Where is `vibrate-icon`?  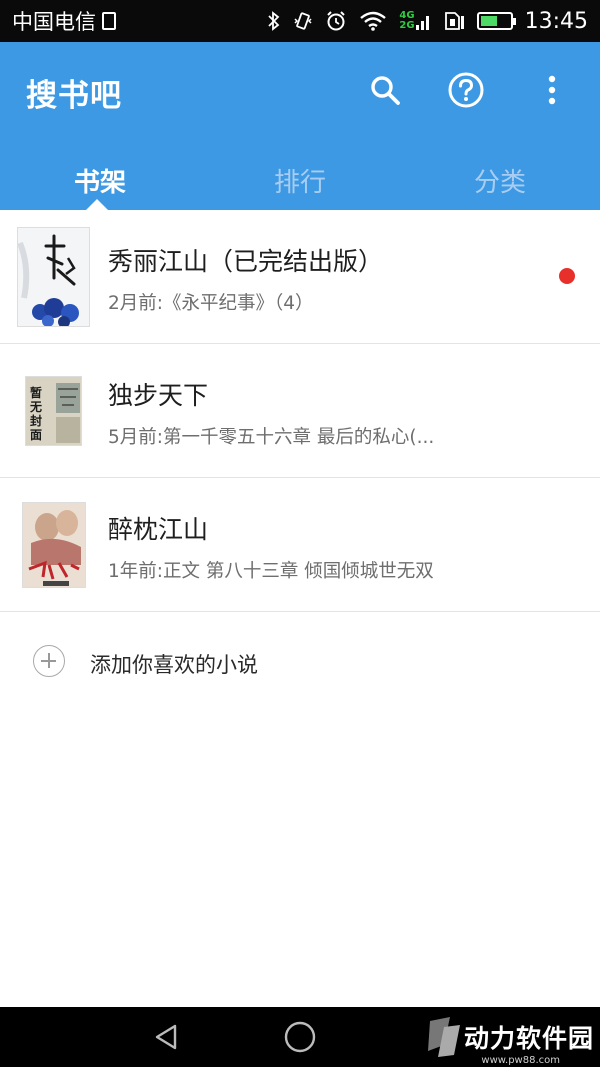
vibrate-icon is located at coordinates (303, 21).